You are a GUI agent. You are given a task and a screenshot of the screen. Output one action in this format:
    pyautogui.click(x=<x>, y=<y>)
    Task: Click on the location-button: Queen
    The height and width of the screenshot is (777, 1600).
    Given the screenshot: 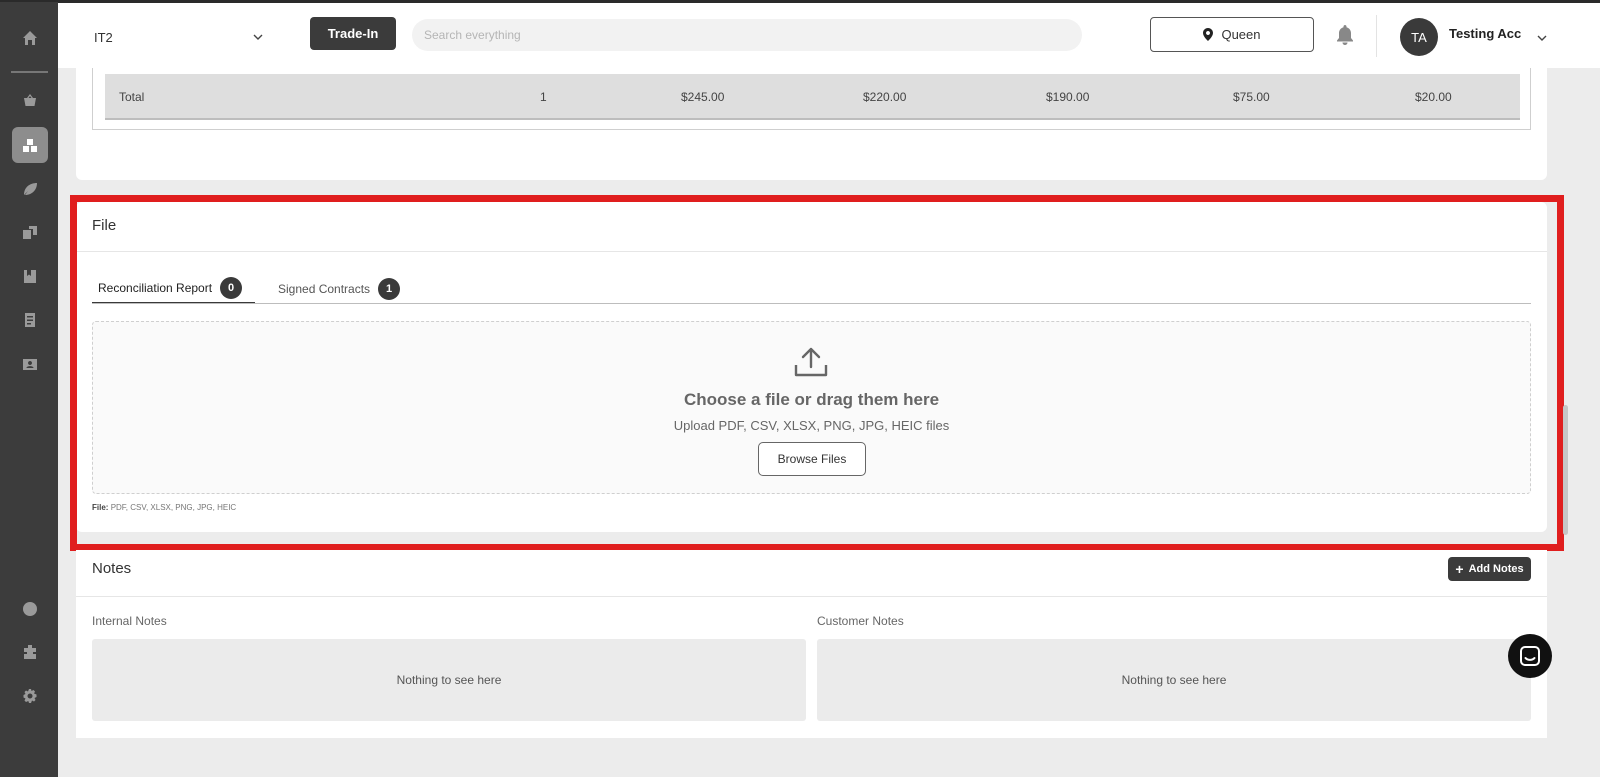 What is the action you would take?
    pyautogui.click(x=1232, y=34)
    